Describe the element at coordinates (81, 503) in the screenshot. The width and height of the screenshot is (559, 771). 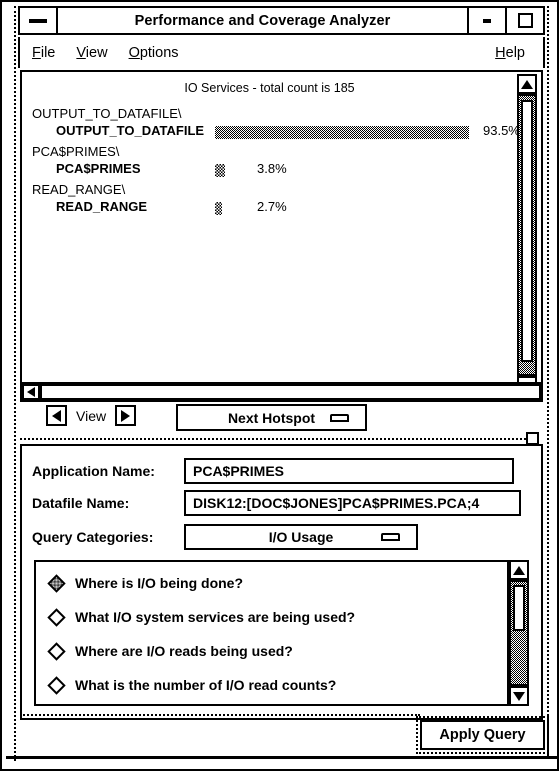
I see `datafile-name-label: Datafile Name:` at that location.